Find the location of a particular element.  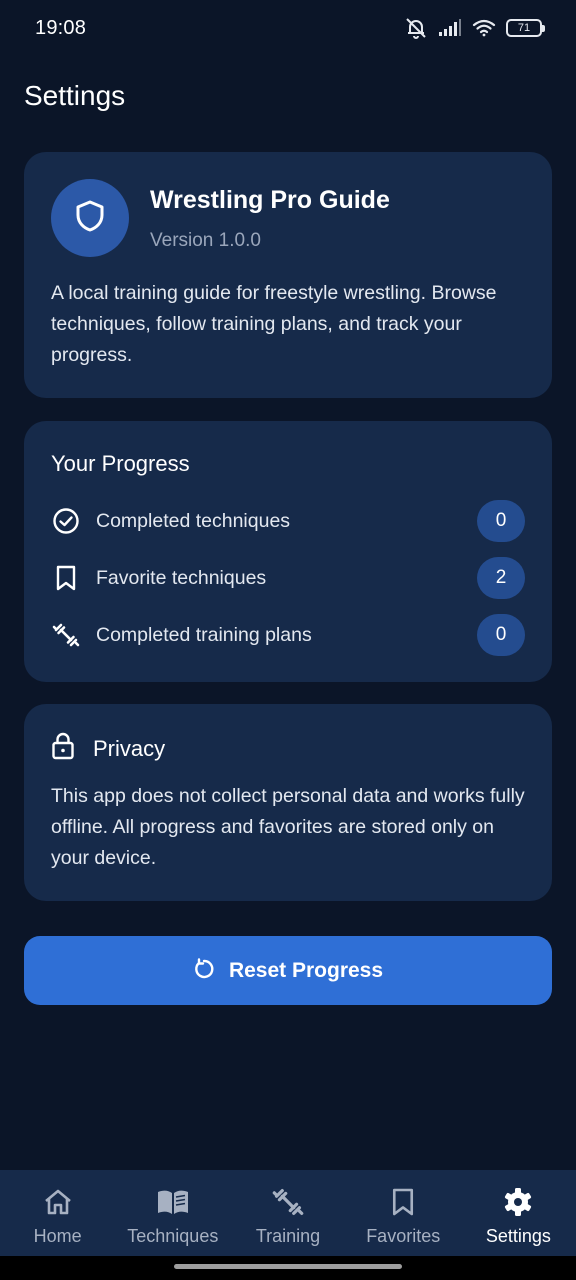

status-bar: 19:08 71 is located at coordinates (288, 28).